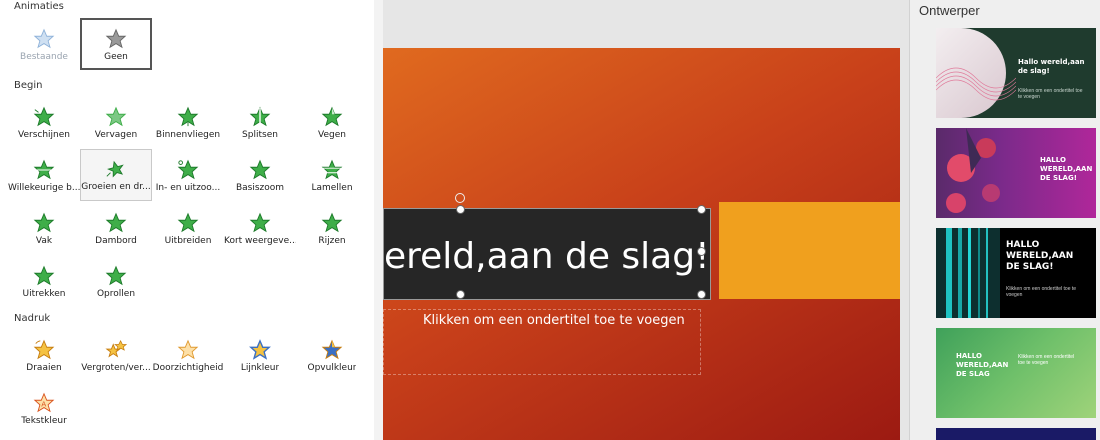  What do you see at coordinates (44, 38) in the screenshot?
I see `star-outline-icon` at bounding box center [44, 38].